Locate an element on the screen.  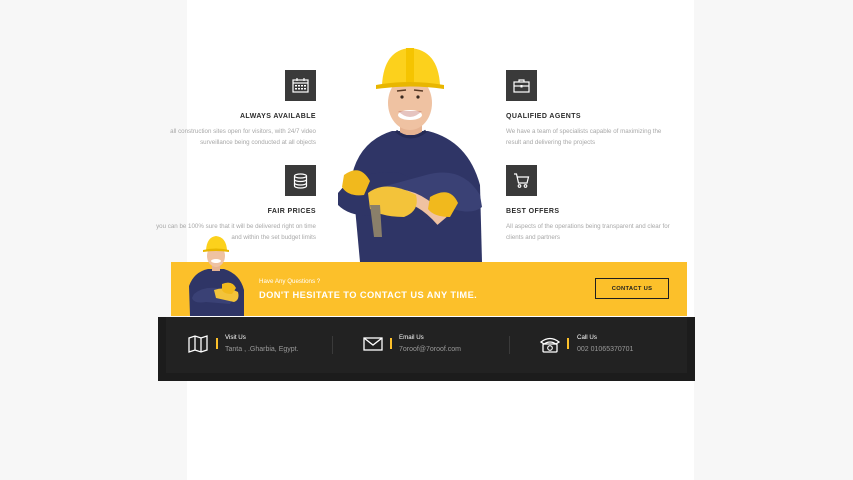
feature-title: BEST OFFERS is located at coordinates (533, 211).